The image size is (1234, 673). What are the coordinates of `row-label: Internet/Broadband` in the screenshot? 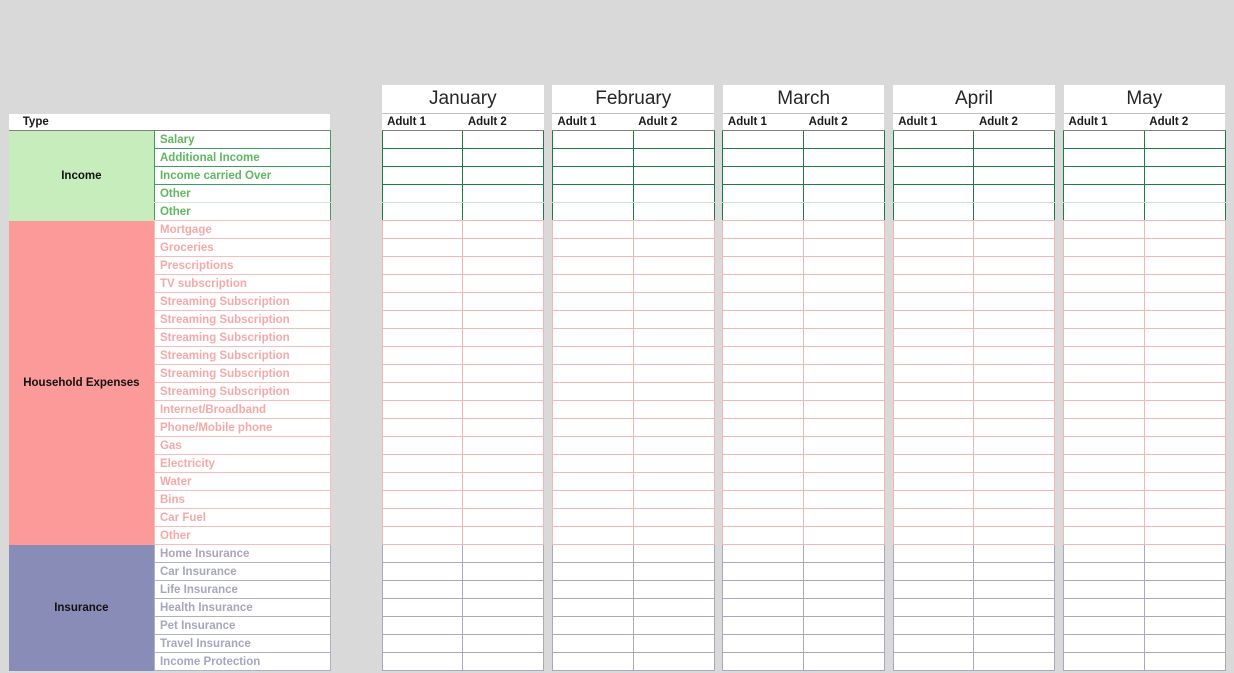 It's located at (242, 409).